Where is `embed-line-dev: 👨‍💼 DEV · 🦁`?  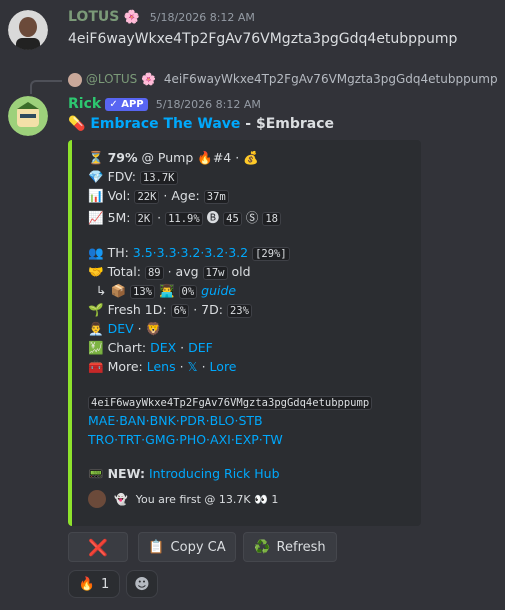 embed-line-dev: 👨‍💼 DEV · 🦁 is located at coordinates (124, 329).